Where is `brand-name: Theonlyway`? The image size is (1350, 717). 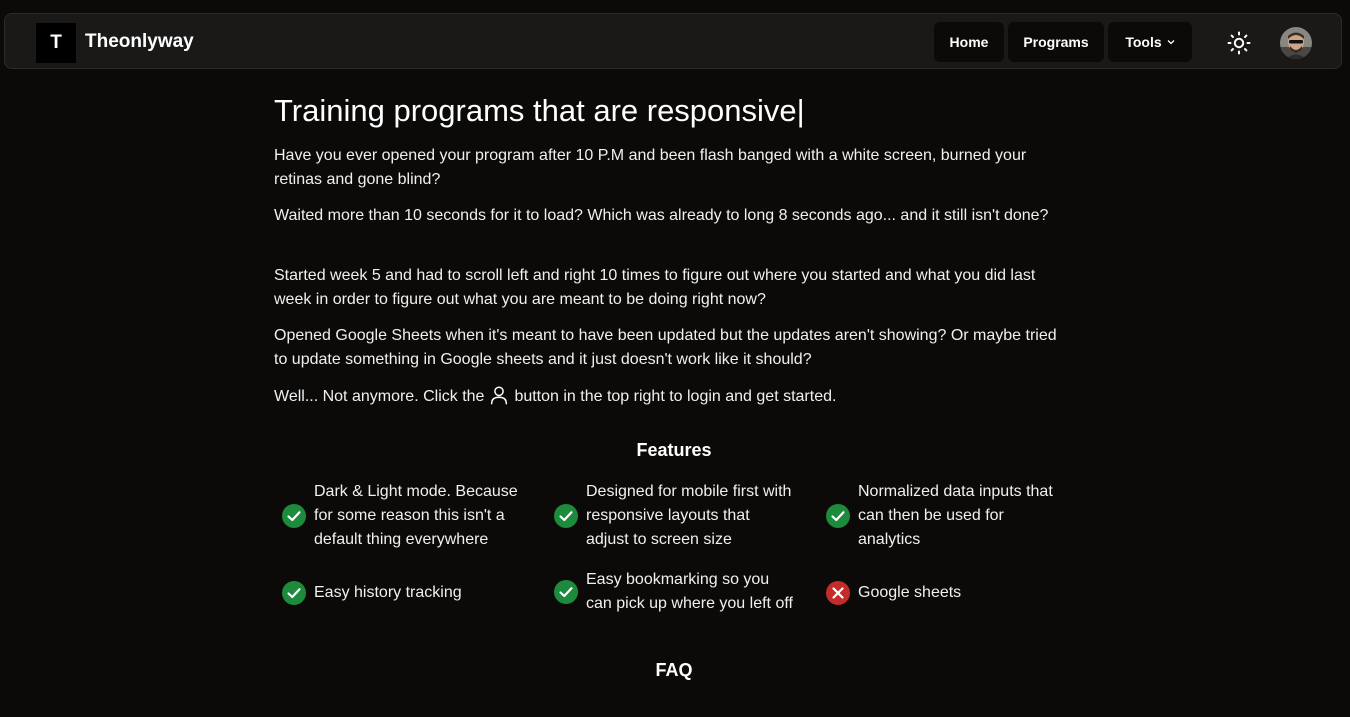
brand-name: Theonlyway is located at coordinates (139, 42).